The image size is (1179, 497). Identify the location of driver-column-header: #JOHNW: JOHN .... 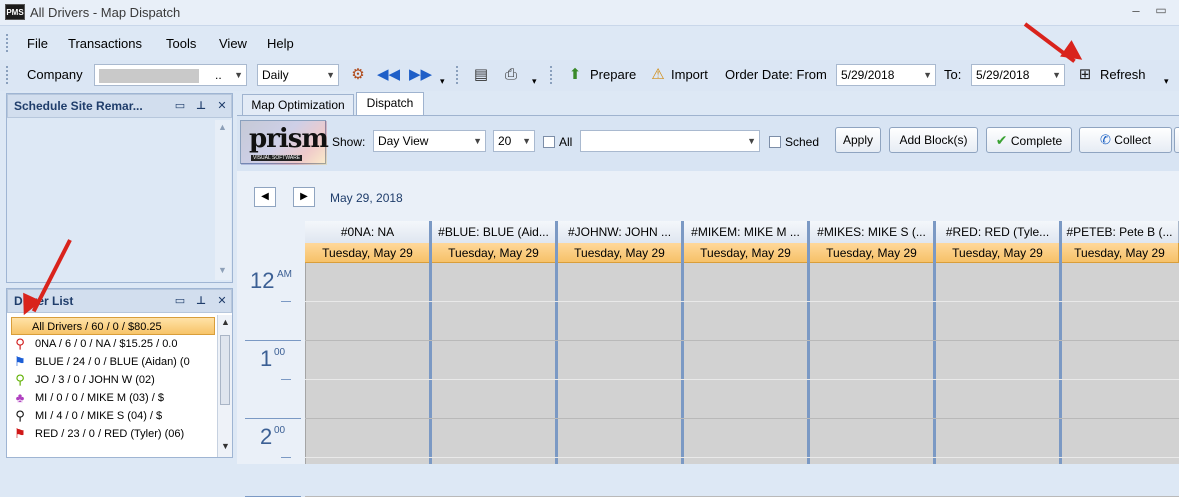
(620, 232).